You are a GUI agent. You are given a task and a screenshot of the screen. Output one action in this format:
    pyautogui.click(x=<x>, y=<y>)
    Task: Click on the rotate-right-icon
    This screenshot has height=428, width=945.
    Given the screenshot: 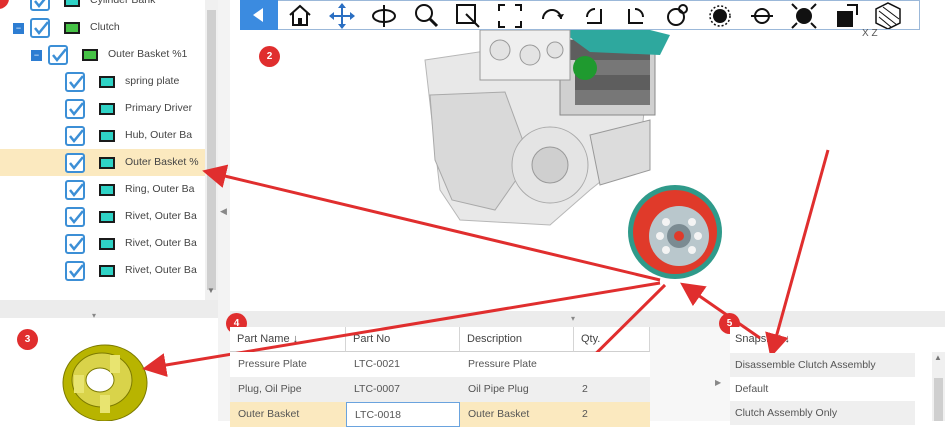 What is the action you would take?
    pyautogui.click(x=636, y=16)
    